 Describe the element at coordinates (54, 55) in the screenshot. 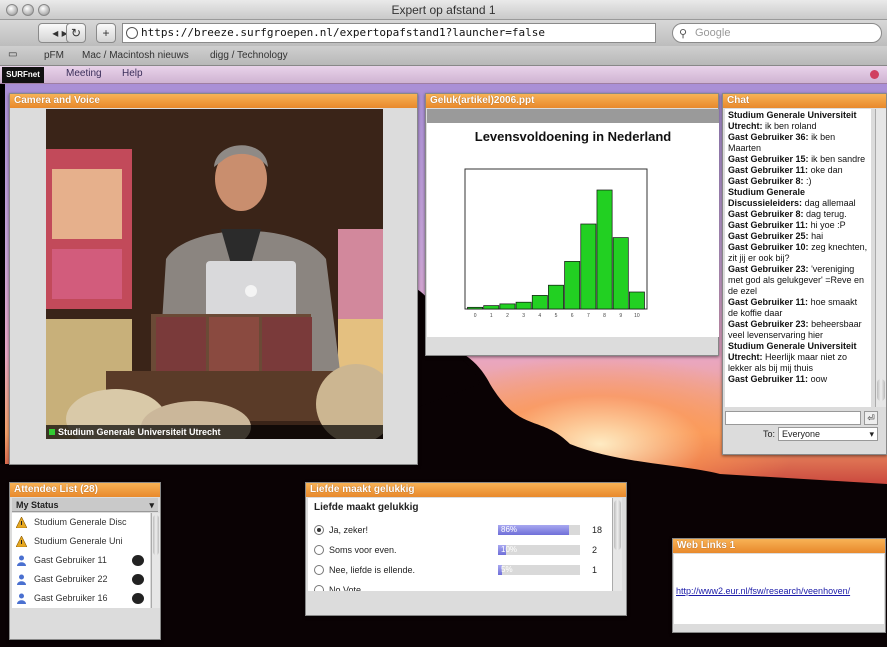

I see `bookmark-pfm: pFM` at that location.